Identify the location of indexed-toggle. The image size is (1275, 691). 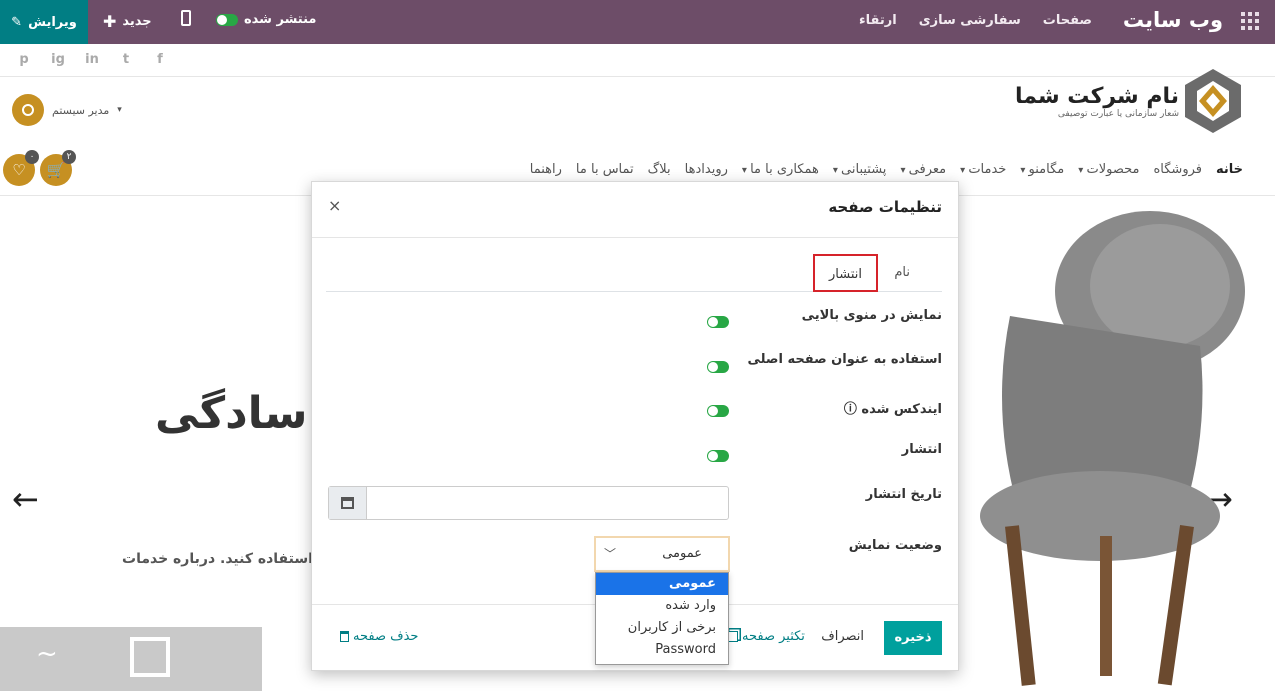
(718, 411).